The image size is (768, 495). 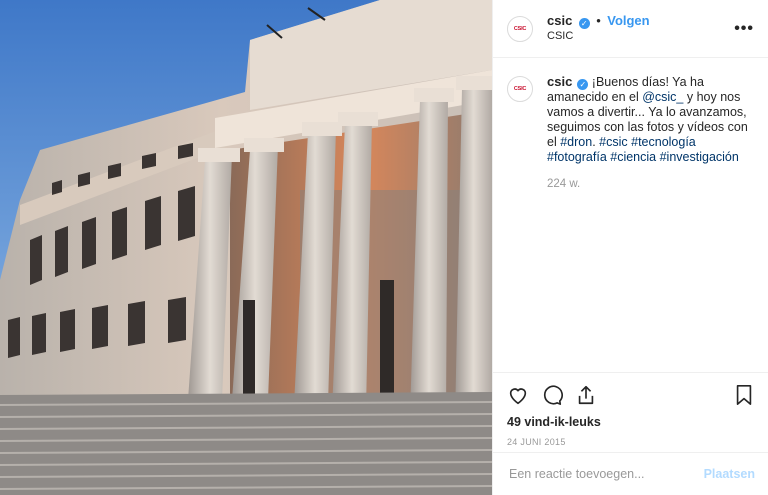 What do you see at coordinates (559, 81) in the screenshot?
I see `caption-username-link: csic` at bounding box center [559, 81].